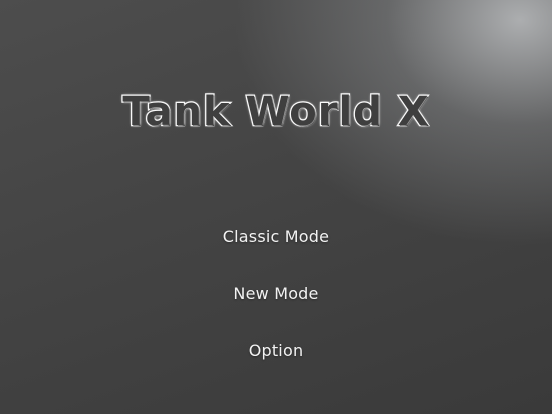 This screenshot has height=414, width=552. What do you see at coordinates (276, 250) in the screenshot?
I see `classic-mode-button: Classic Mode` at bounding box center [276, 250].